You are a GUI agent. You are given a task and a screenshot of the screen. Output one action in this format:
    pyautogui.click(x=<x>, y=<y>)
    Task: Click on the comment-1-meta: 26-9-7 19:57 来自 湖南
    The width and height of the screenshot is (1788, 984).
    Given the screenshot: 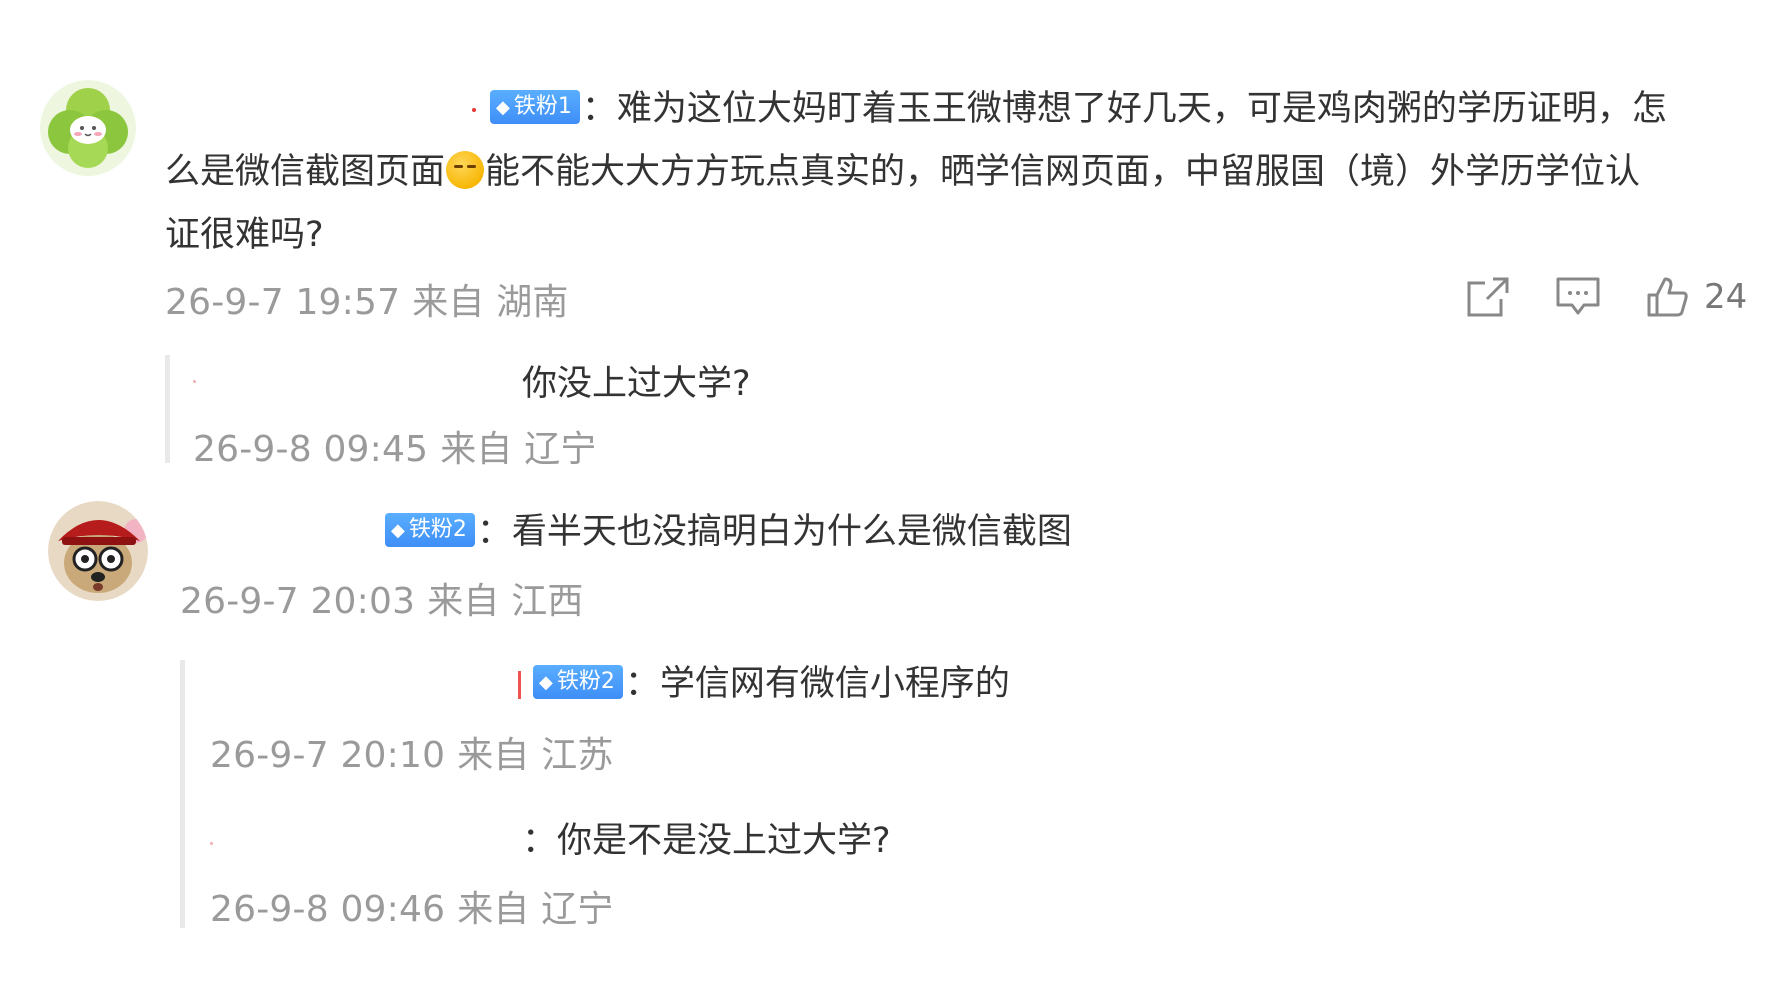 What is the action you would take?
    pyautogui.click(x=367, y=299)
    